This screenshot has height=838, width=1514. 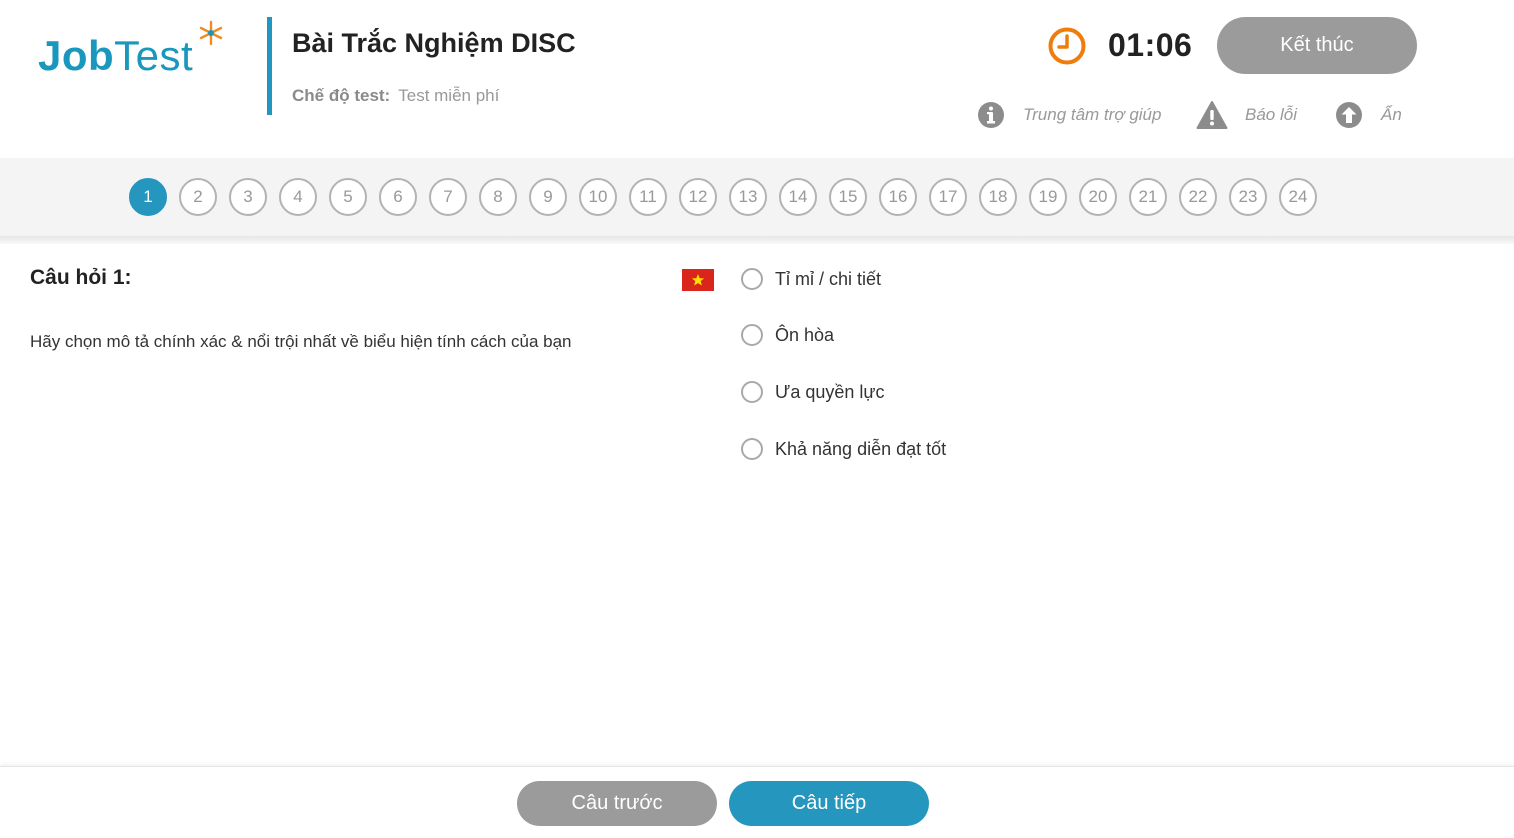 I want to click on question-number-5: 5, so click(x=348, y=197).